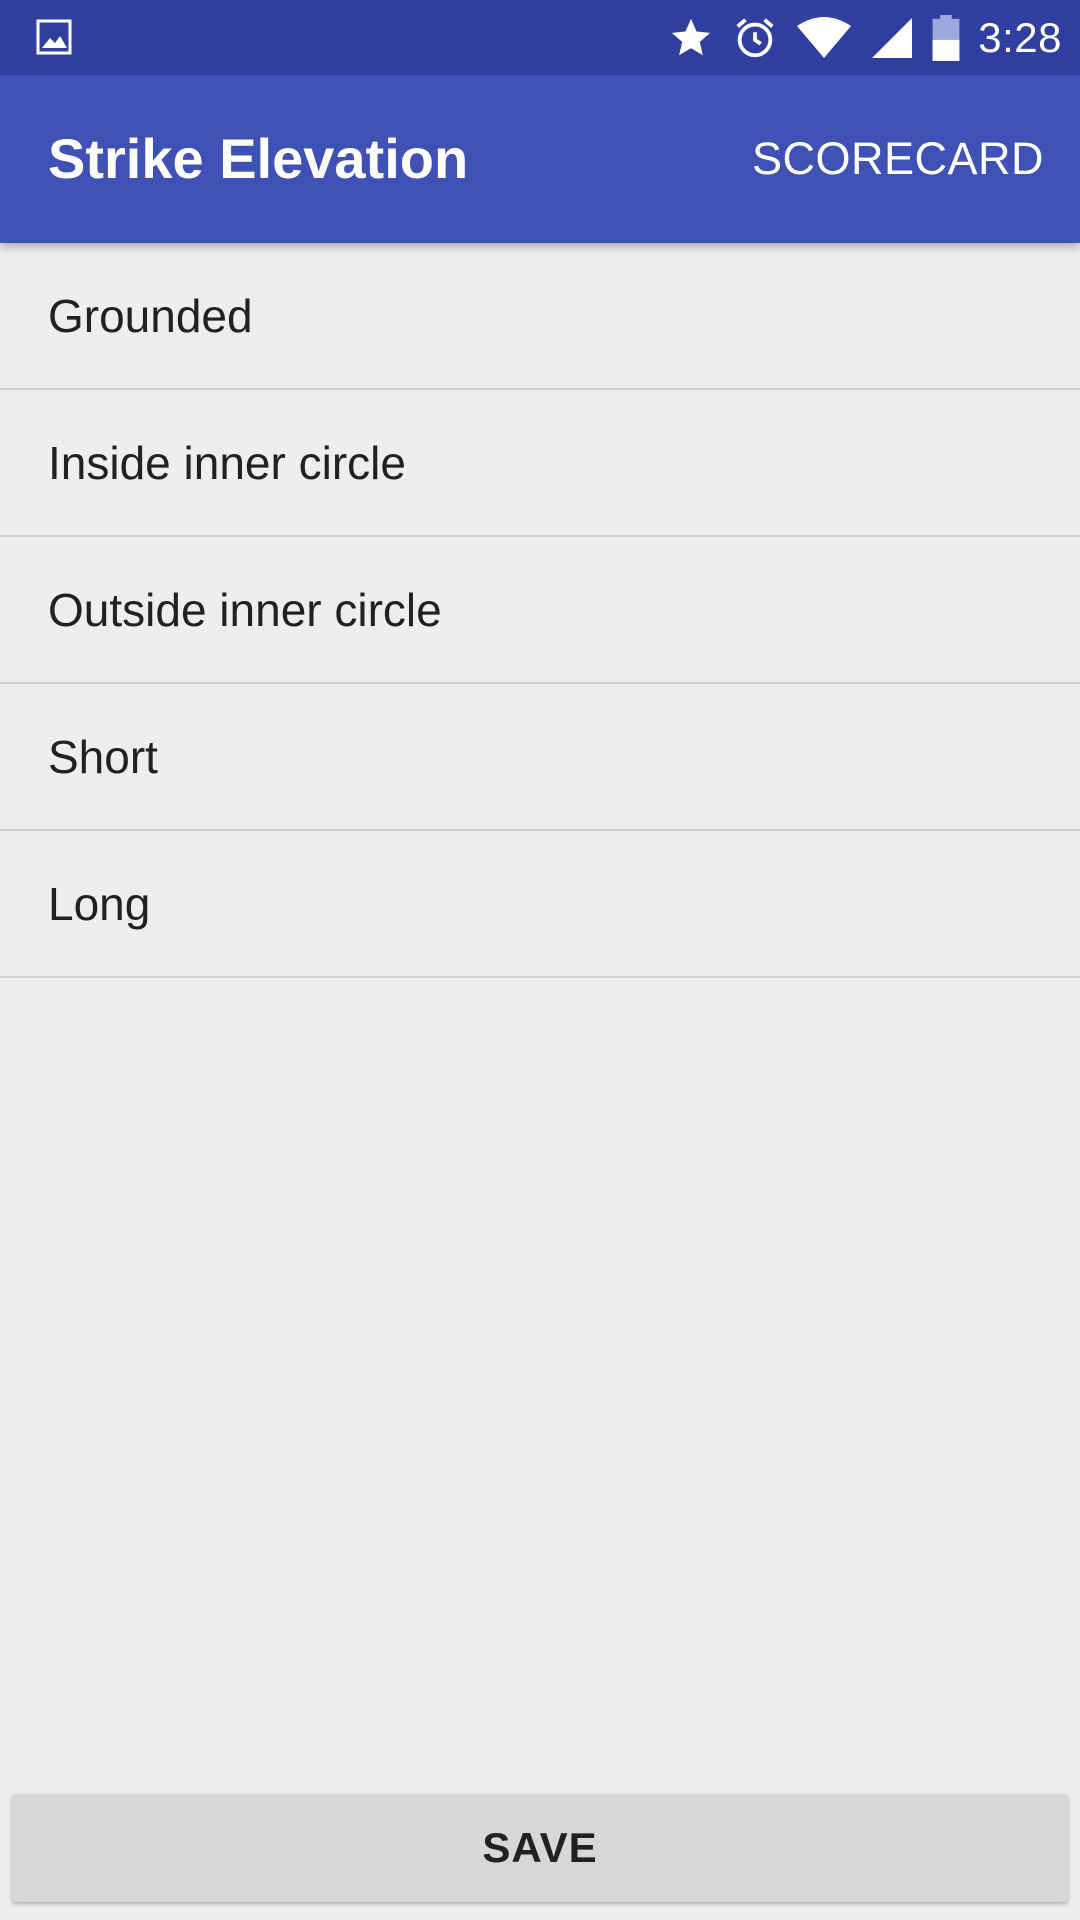 The width and height of the screenshot is (1080, 1920). Describe the element at coordinates (54, 37) in the screenshot. I see `image-icon` at that location.